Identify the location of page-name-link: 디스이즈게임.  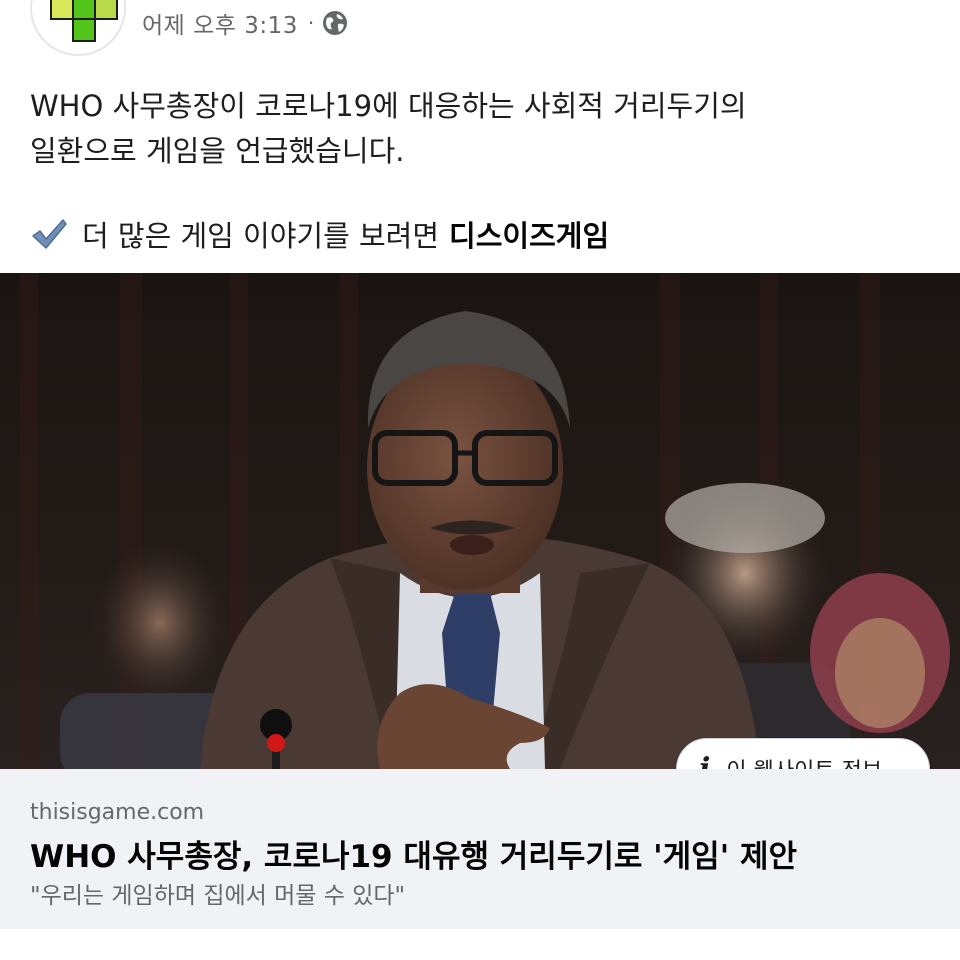
(529, 234).